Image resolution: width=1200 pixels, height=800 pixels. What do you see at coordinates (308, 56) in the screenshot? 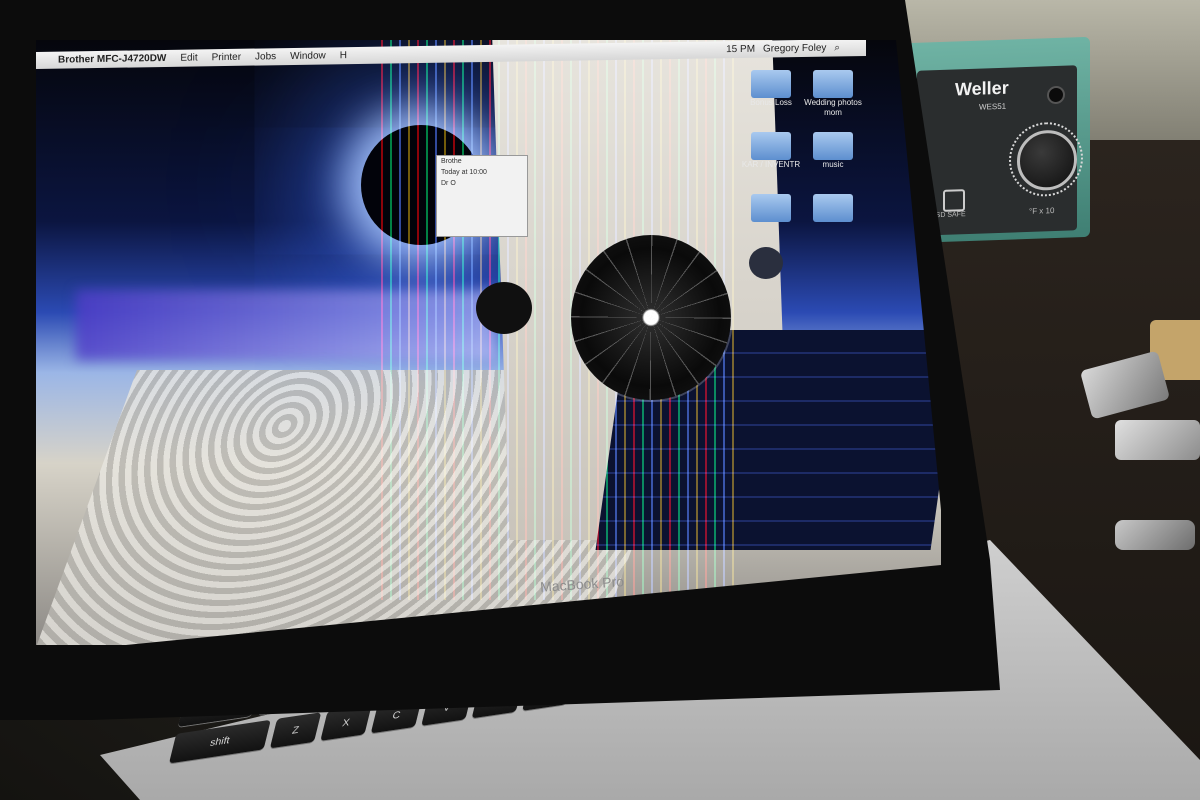
I see `menu-item-window: Window` at bounding box center [308, 56].